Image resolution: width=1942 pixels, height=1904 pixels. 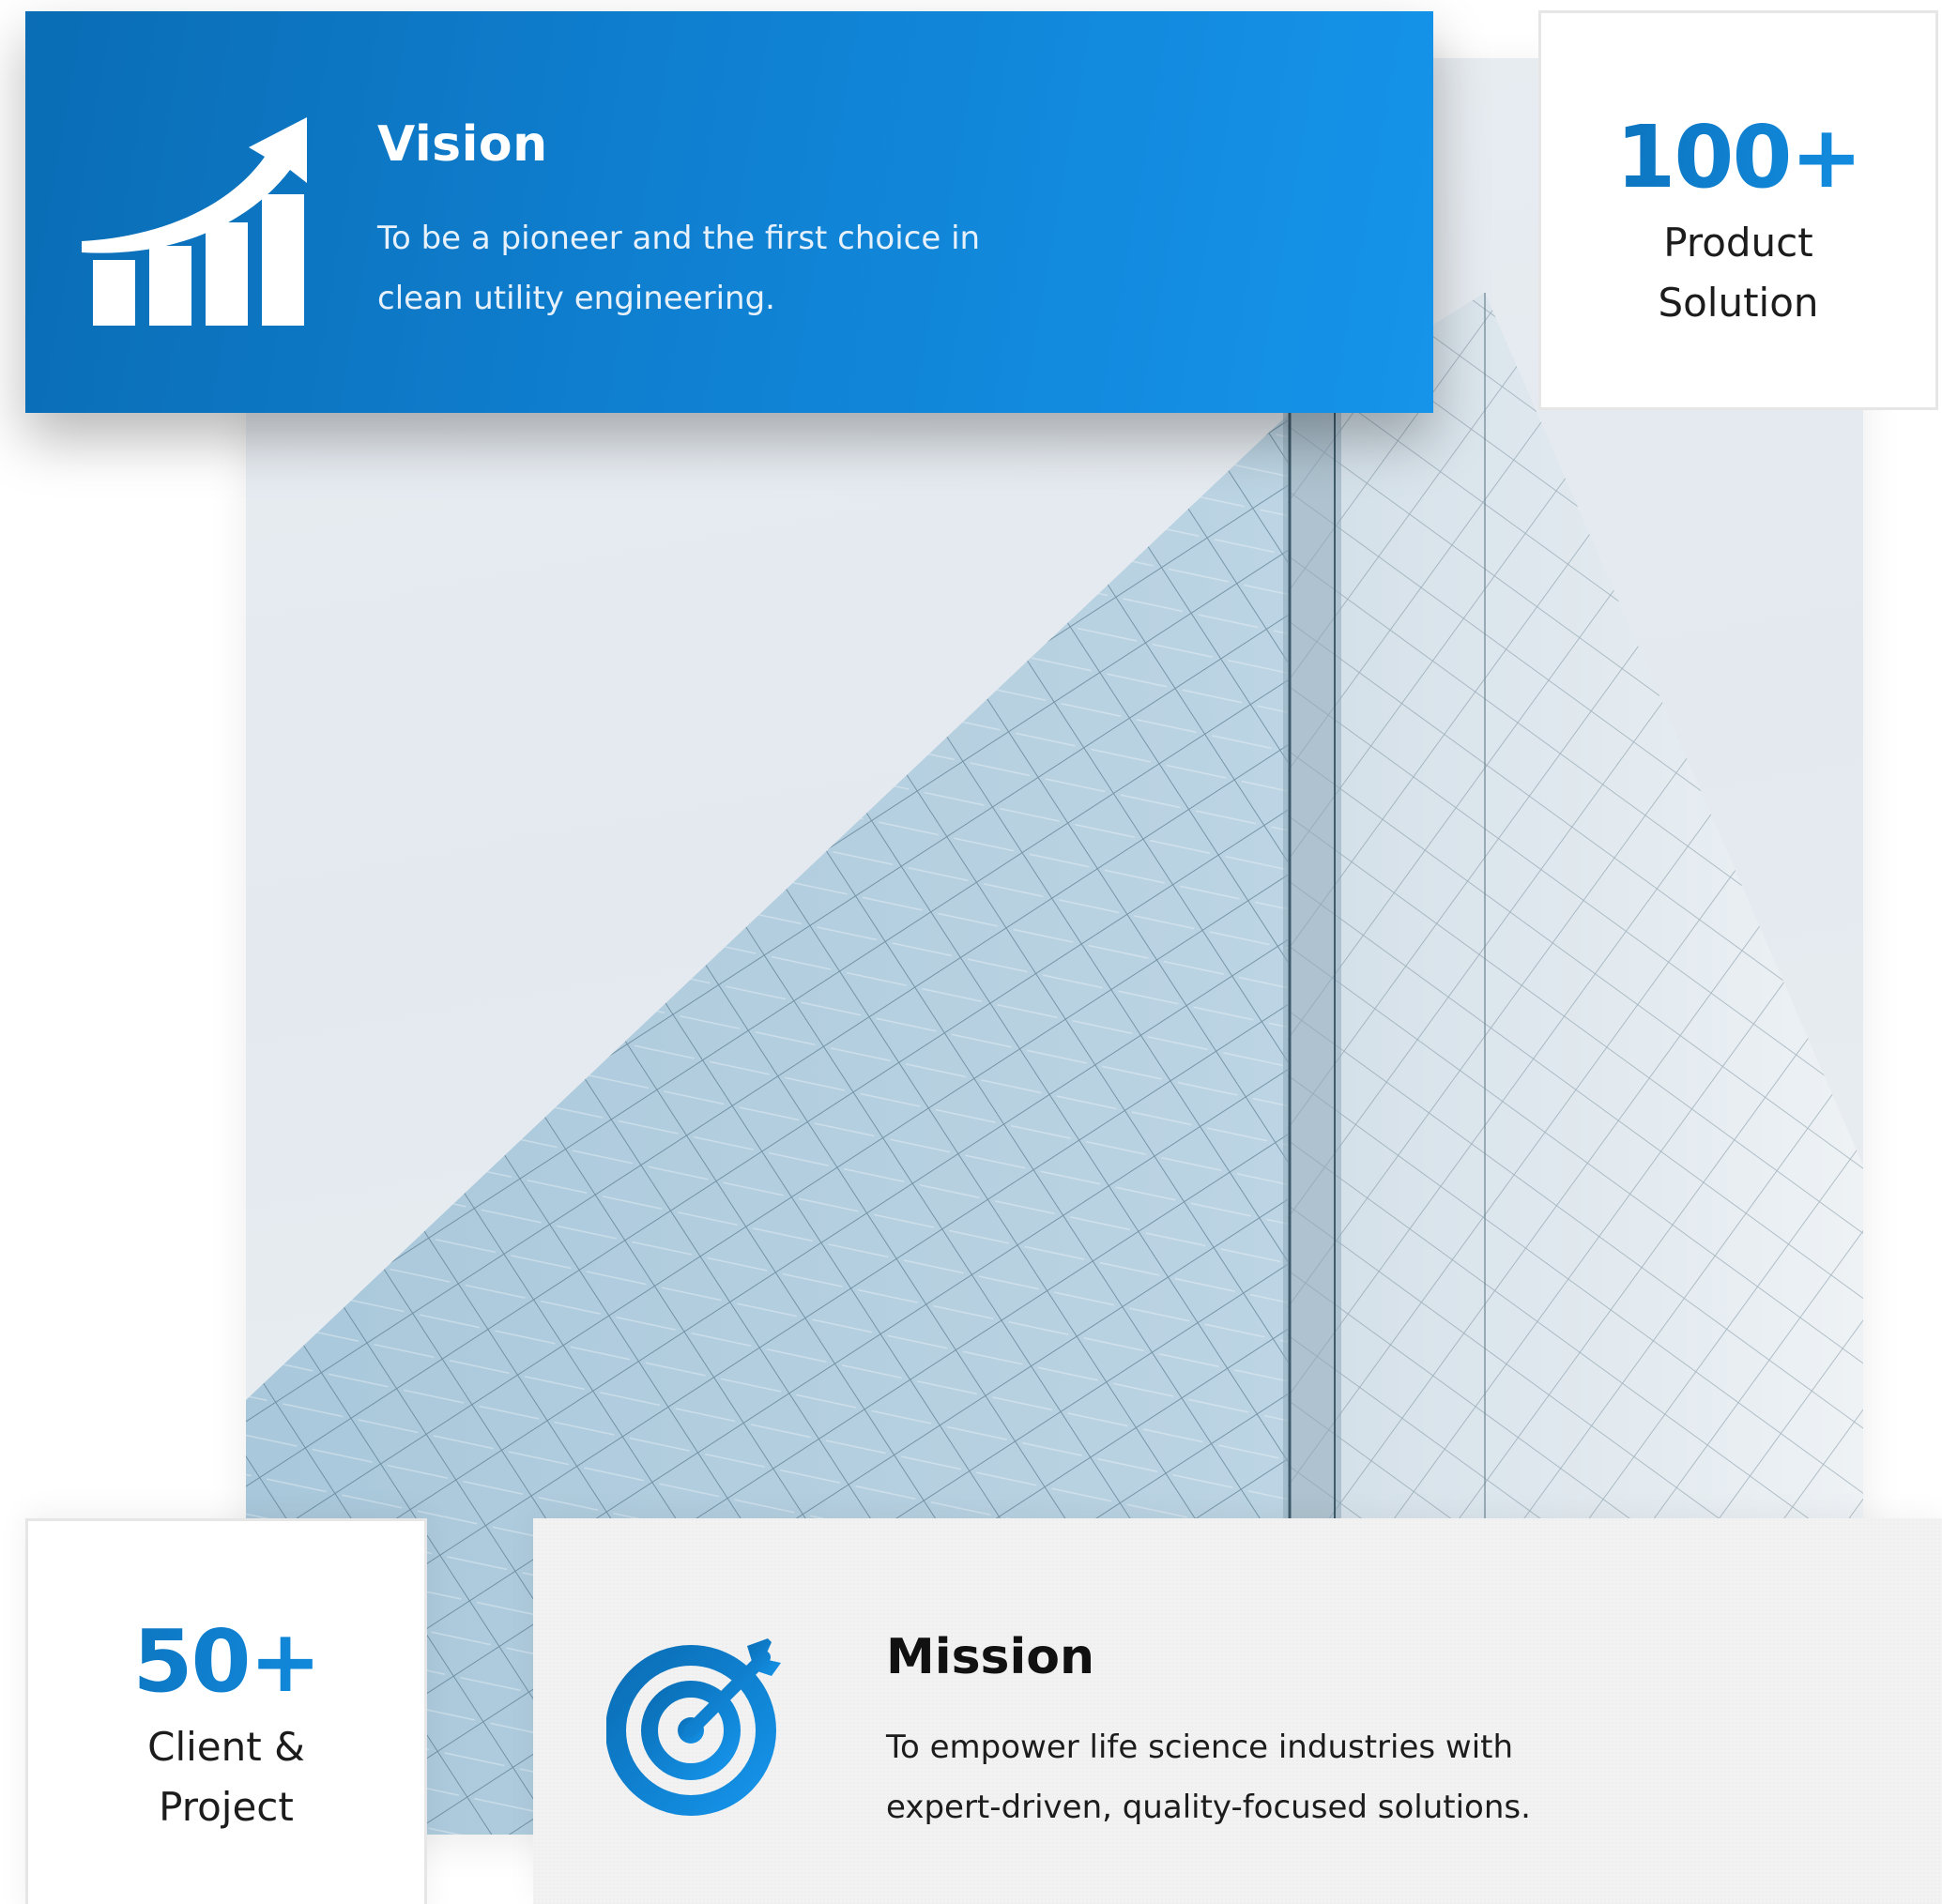 I want to click on target-icon, so click(x=693, y=1727).